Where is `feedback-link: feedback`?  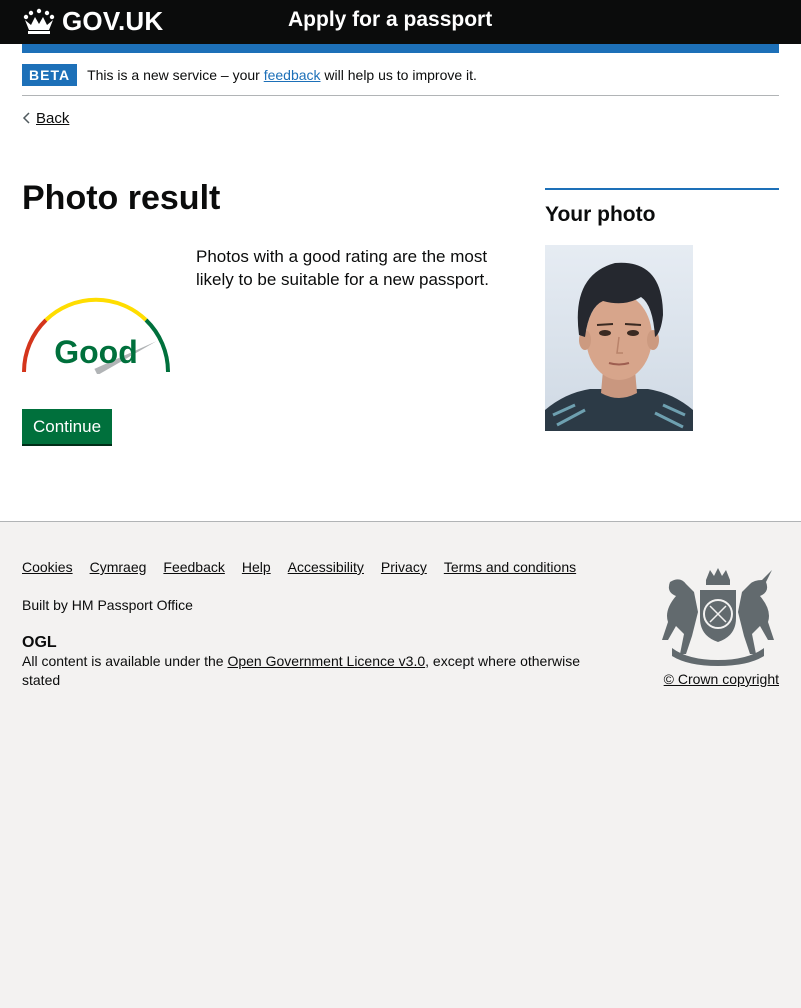
feedback-link: feedback is located at coordinates (292, 75).